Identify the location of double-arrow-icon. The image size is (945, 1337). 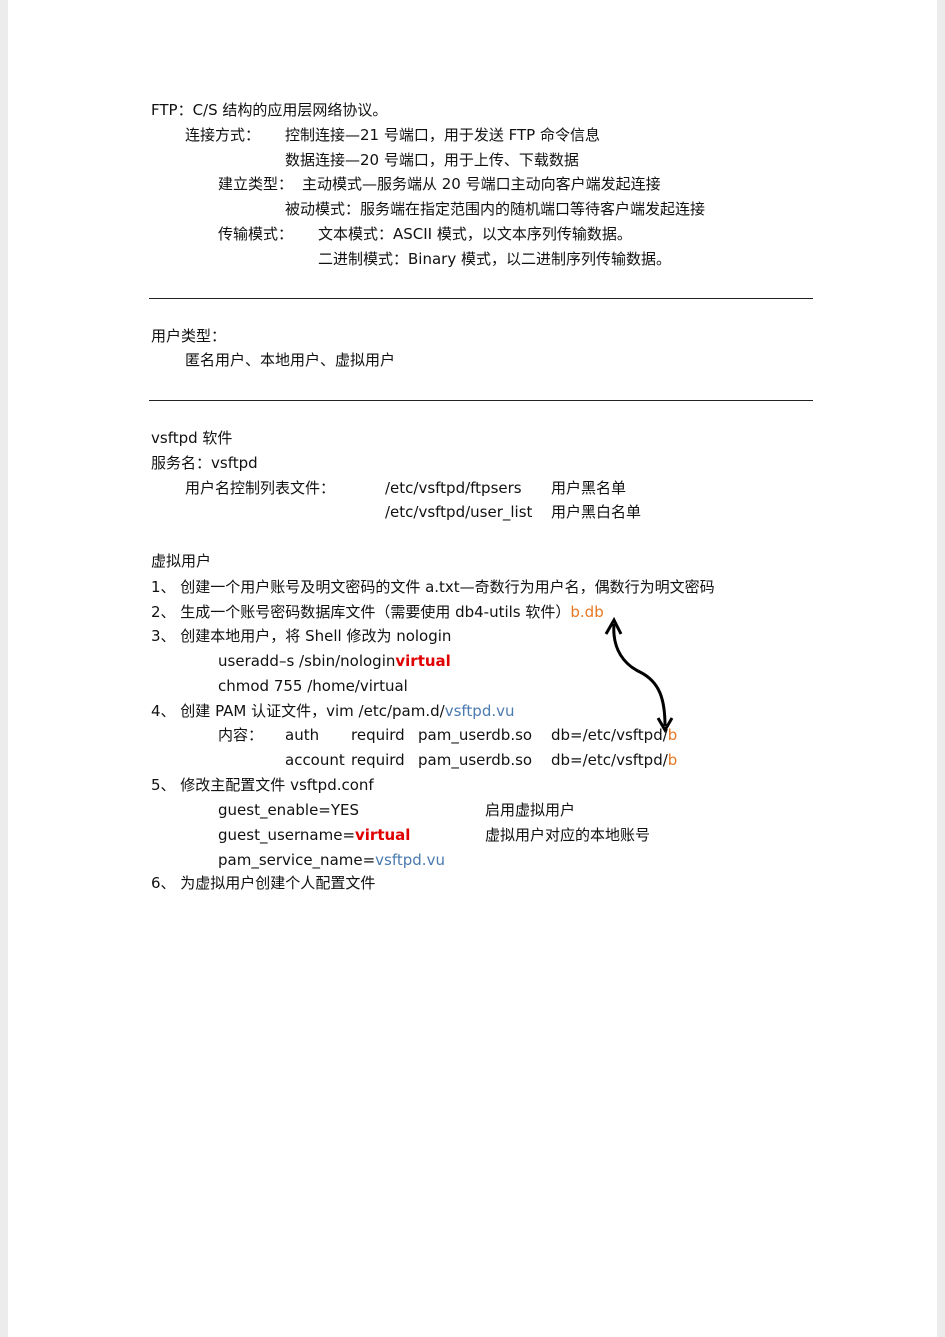
(639, 674).